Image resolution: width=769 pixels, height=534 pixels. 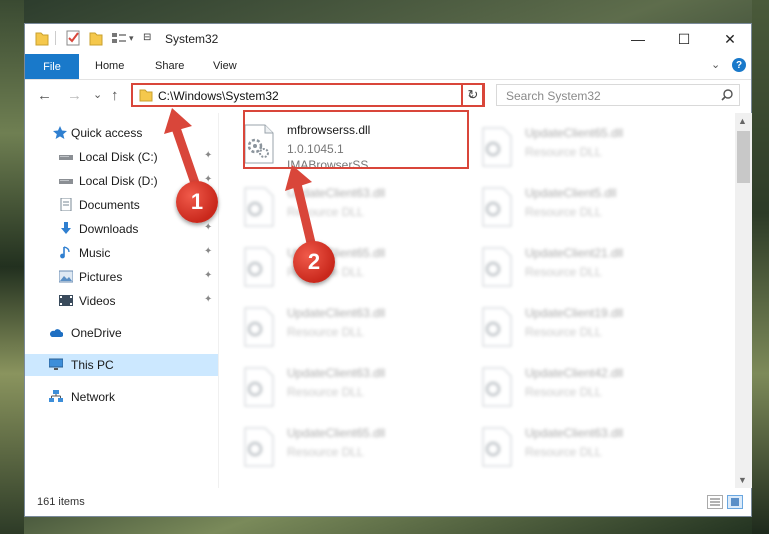 What do you see at coordinates (240, 180) in the screenshot?
I see `annotation-arrows` at bounding box center [240, 180].